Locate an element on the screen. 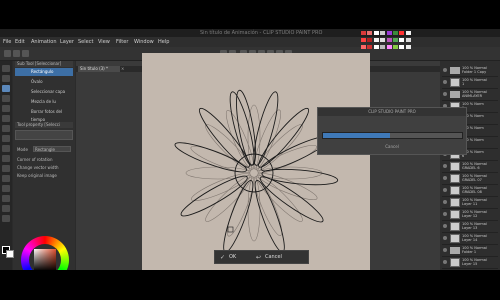 The width and height of the screenshot is (500, 300). menu-edit: Edit is located at coordinates (20, 42).